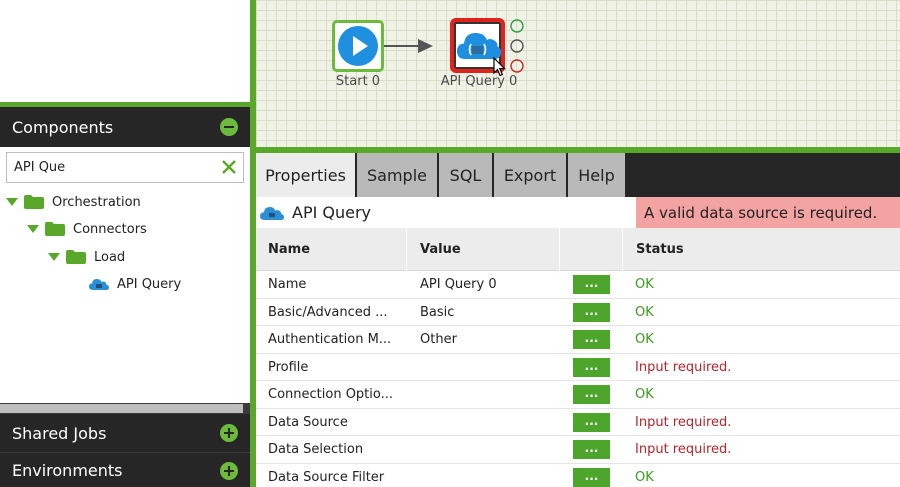 This screenshot has width=900, height=487. What do you see at coordinates (229, 167) in the screenshot?
I see `clear-search-icon` at bounding box center [229, 167].